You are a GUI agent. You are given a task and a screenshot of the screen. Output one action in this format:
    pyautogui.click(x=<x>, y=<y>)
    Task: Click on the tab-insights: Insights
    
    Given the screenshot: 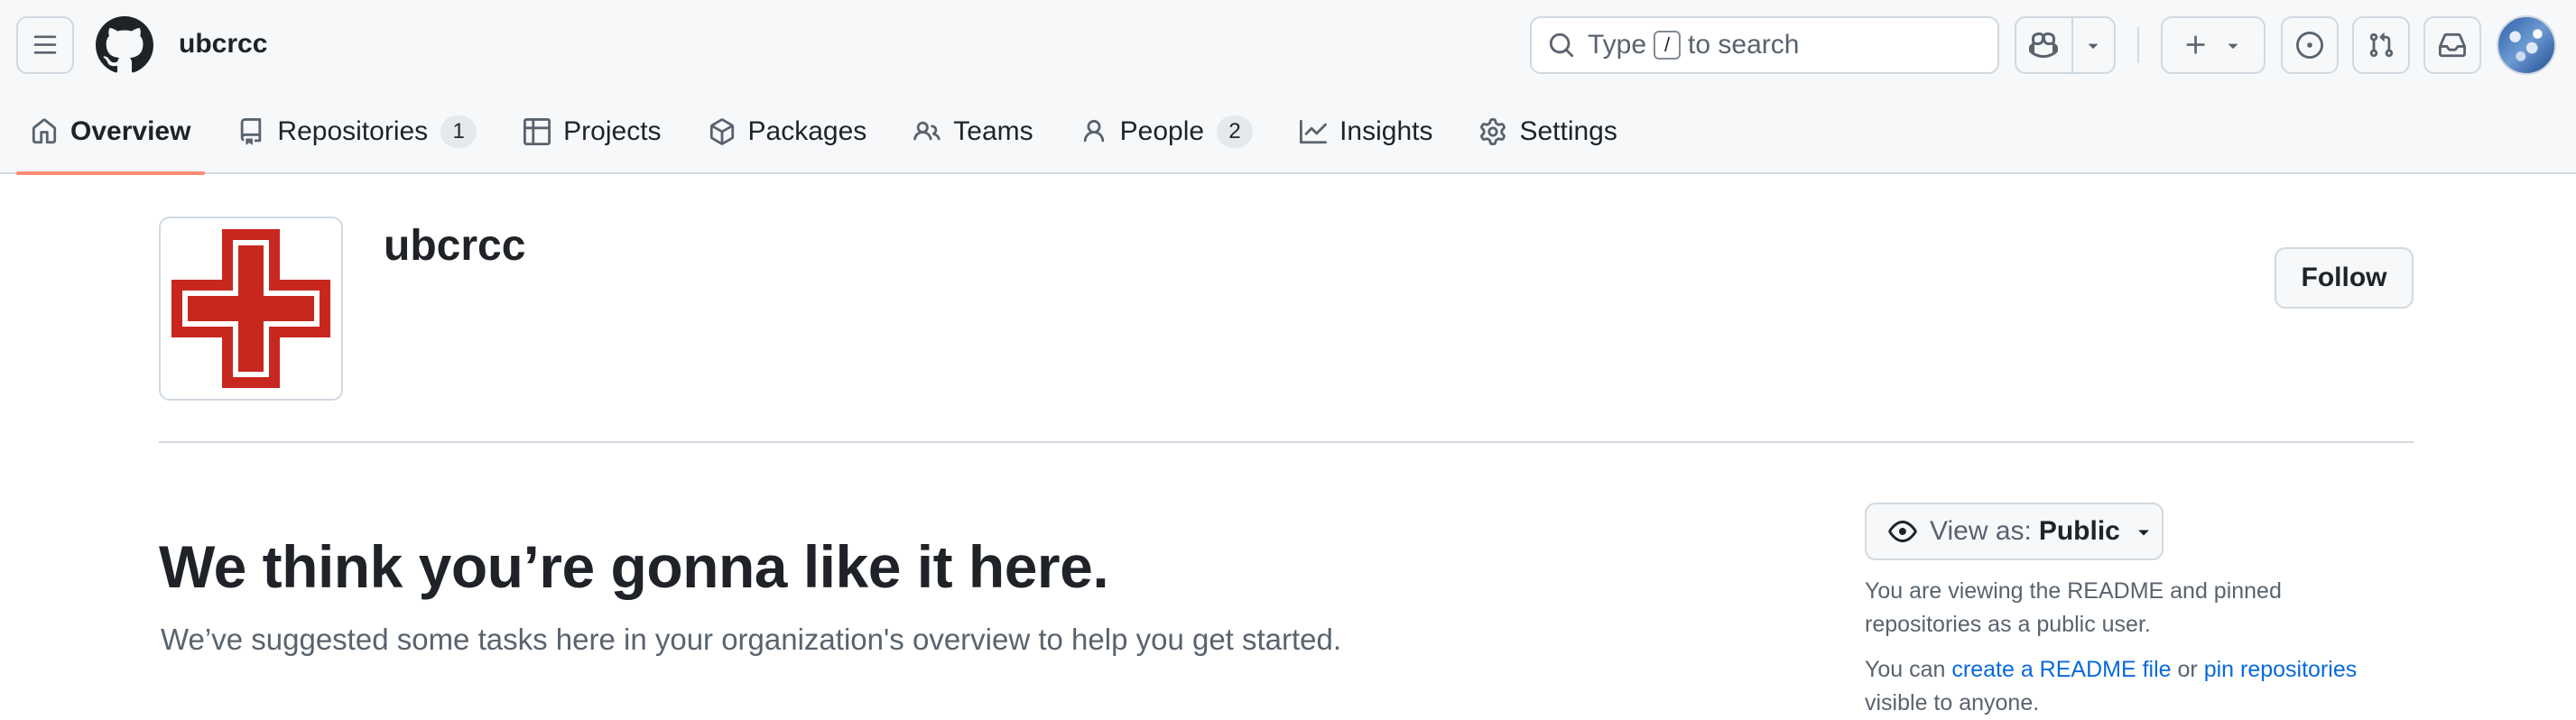 What is the action you would take?
    pyautogui.click(x=1366, y=131)
    